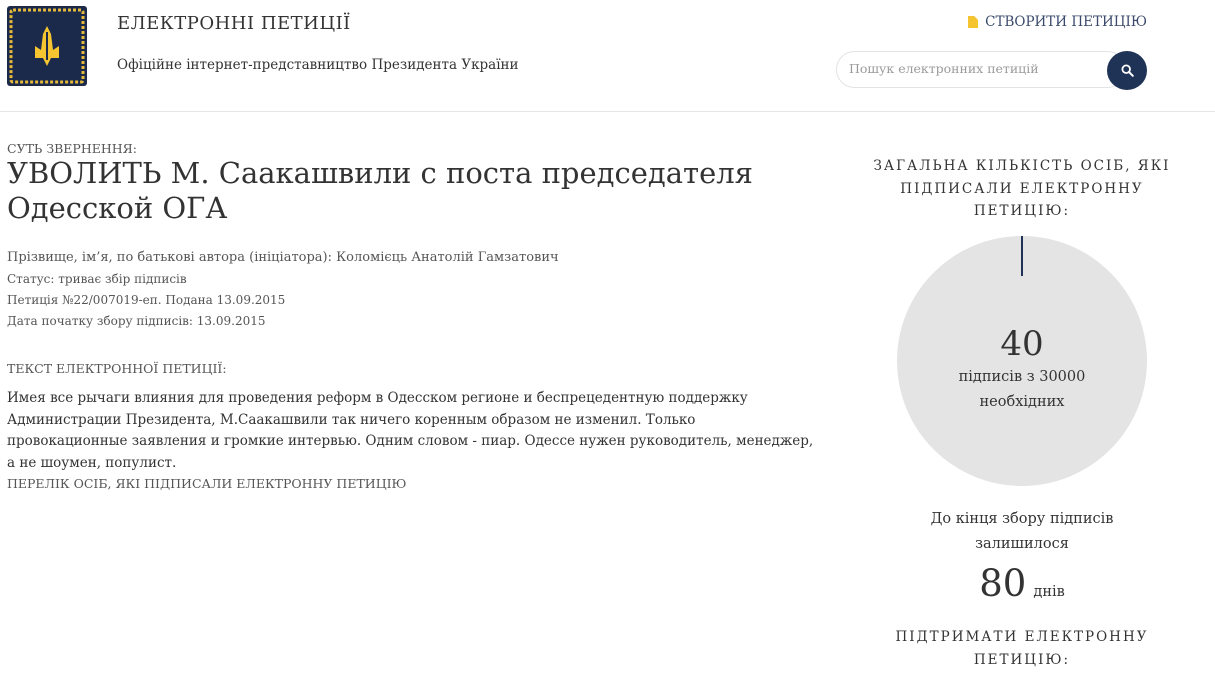  Describe the element at coordinates (1003, 583) in the screenshot. I see `days-number: 80` at that location.